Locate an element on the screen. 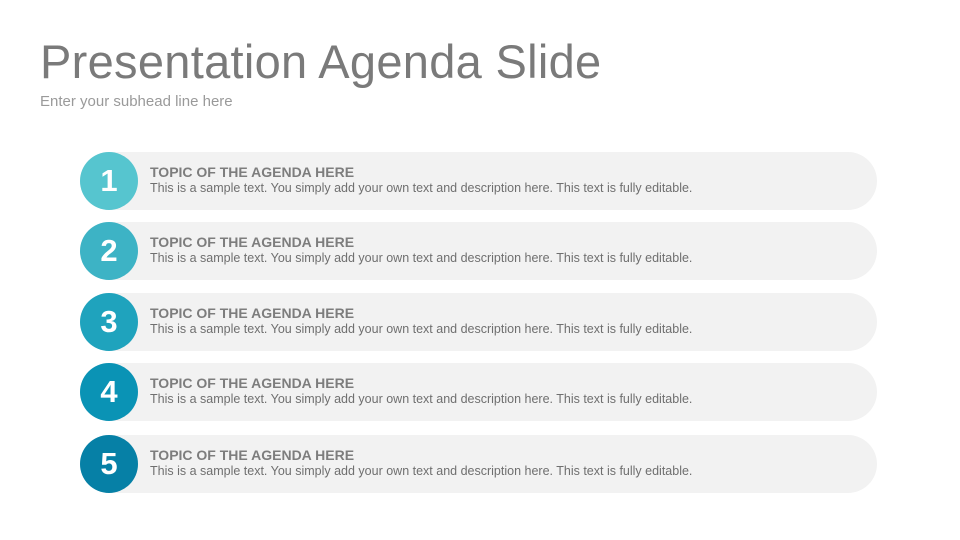 The height and width of the screenshot is (540, 960). agenda-number-badge: 5 is located at coordinates (109, 464).